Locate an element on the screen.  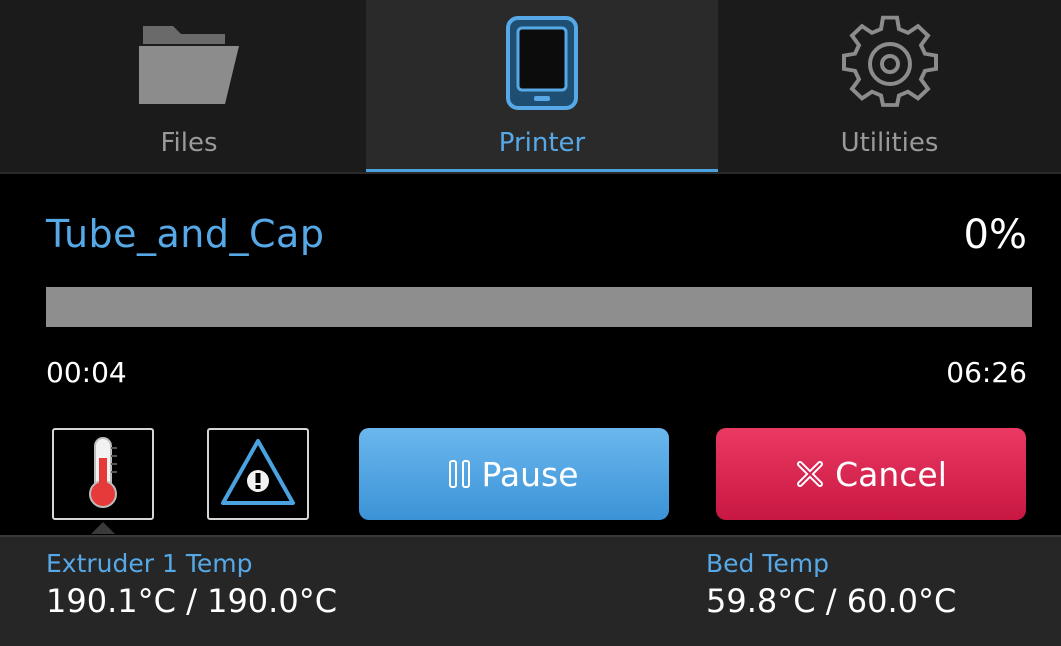
printer-icon is located at coordinates (542, 66).